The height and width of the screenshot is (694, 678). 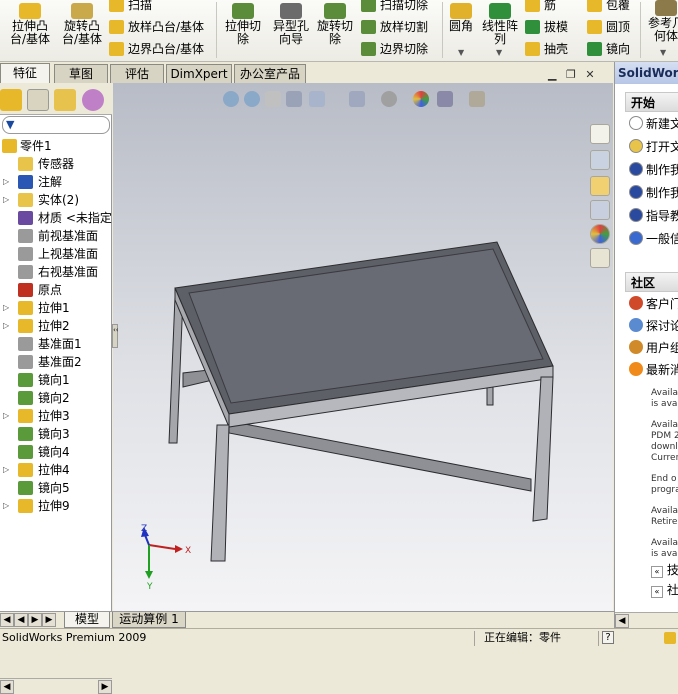 What do you see at coordinates (130, 7) in the screenshot?
I see `sweep-button: 扫描` at bounding box center [130, 7].